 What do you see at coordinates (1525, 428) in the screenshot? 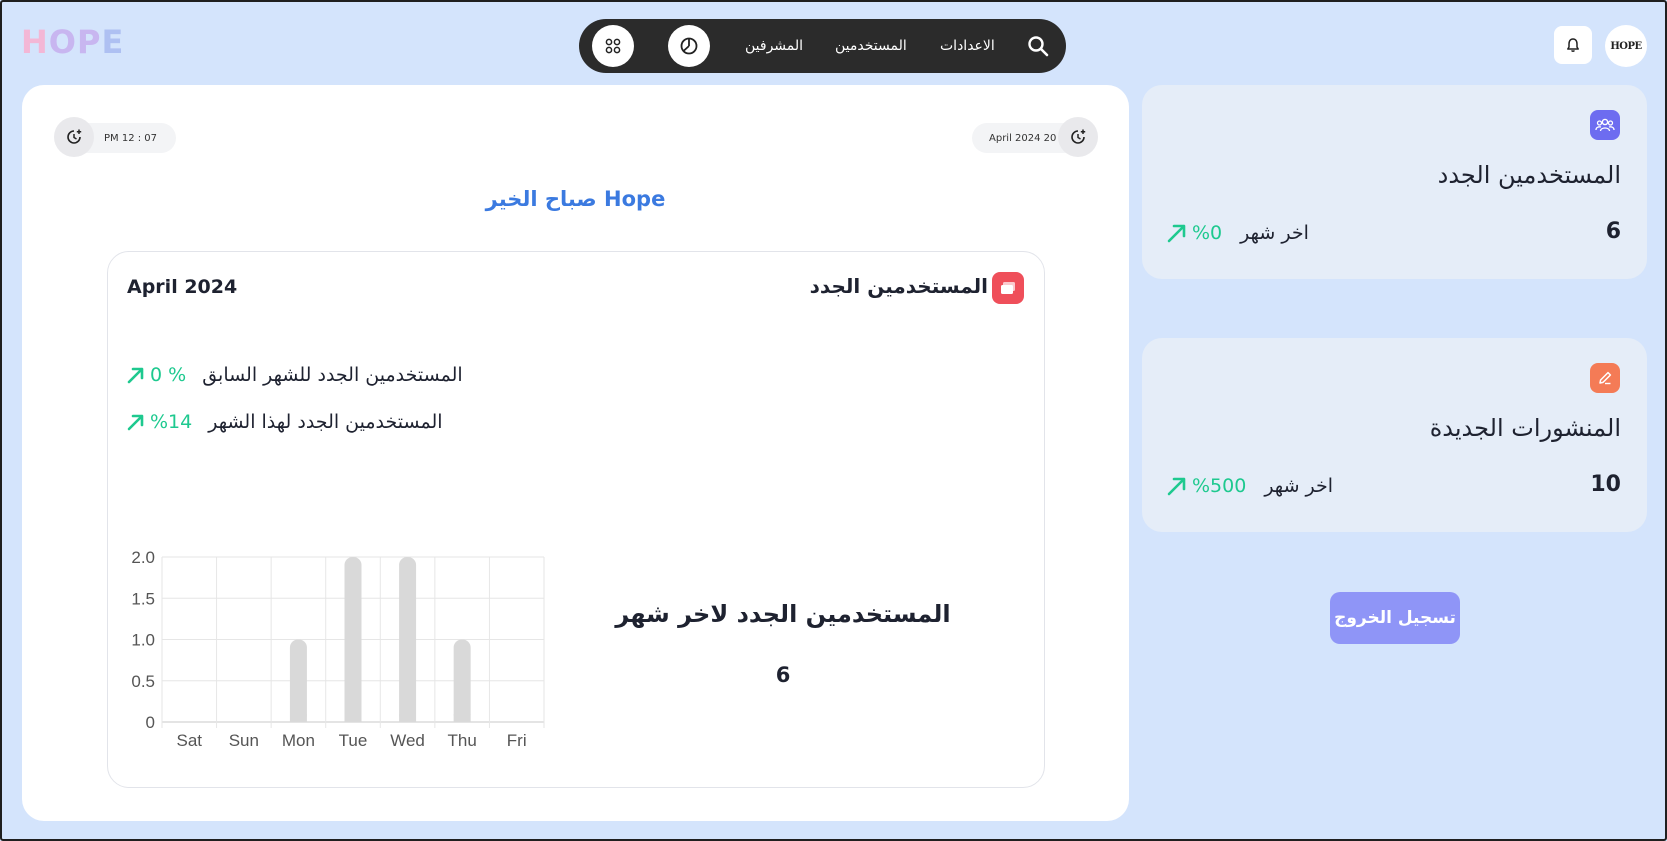
I see `summary-title: المنشورات الجديدة` at bounding box center [1525, 428].